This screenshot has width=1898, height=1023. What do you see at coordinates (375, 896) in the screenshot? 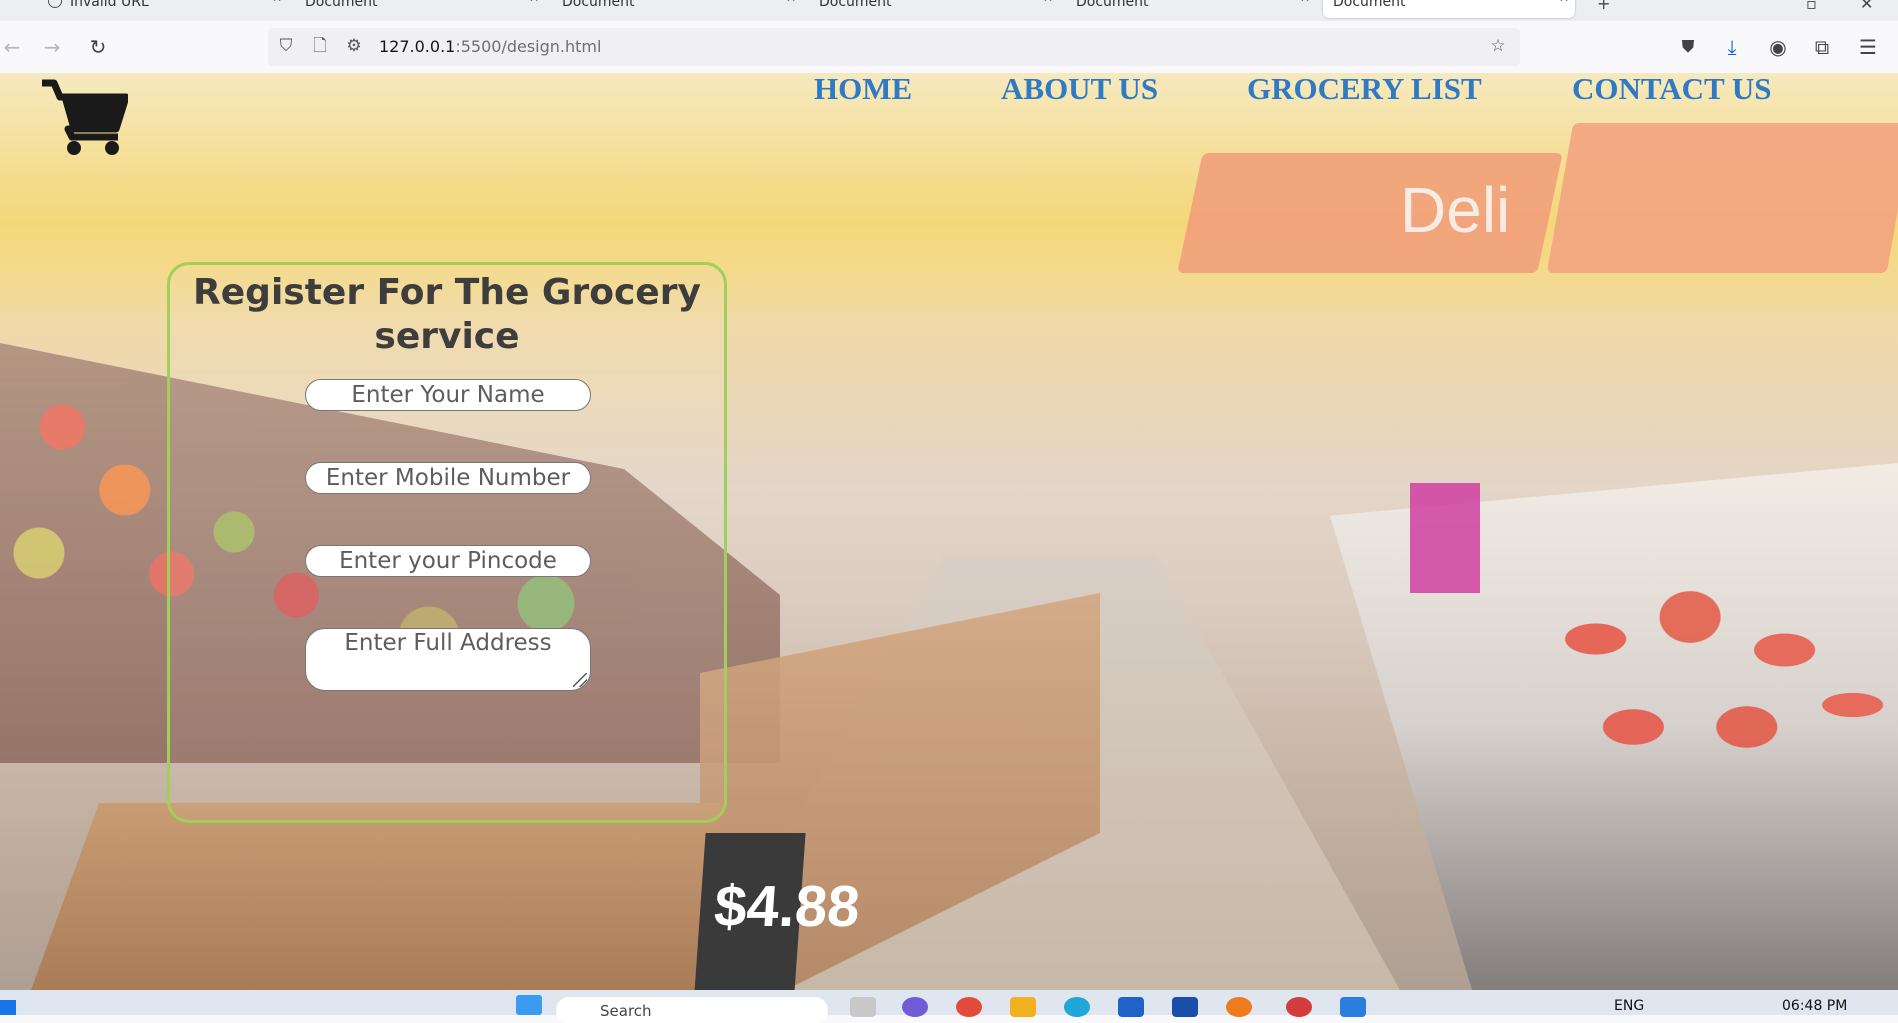
I see `background-counter` at bounding box center [375, 896].